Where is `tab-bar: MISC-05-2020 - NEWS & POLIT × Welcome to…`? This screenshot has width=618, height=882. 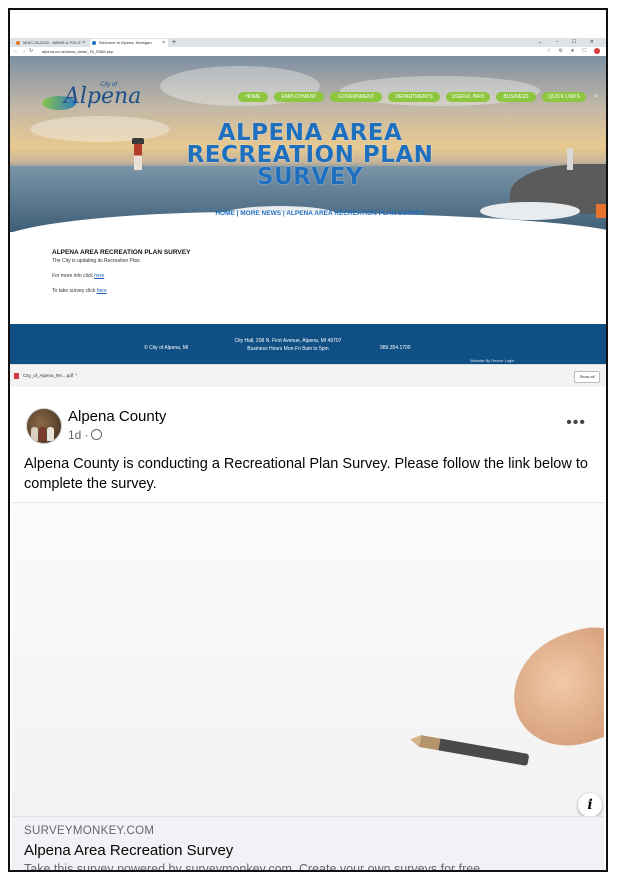 tab-bar: MISC-05-2020 - NEWS & POLIT × Welcome to… is located at coordinates (308, 42).